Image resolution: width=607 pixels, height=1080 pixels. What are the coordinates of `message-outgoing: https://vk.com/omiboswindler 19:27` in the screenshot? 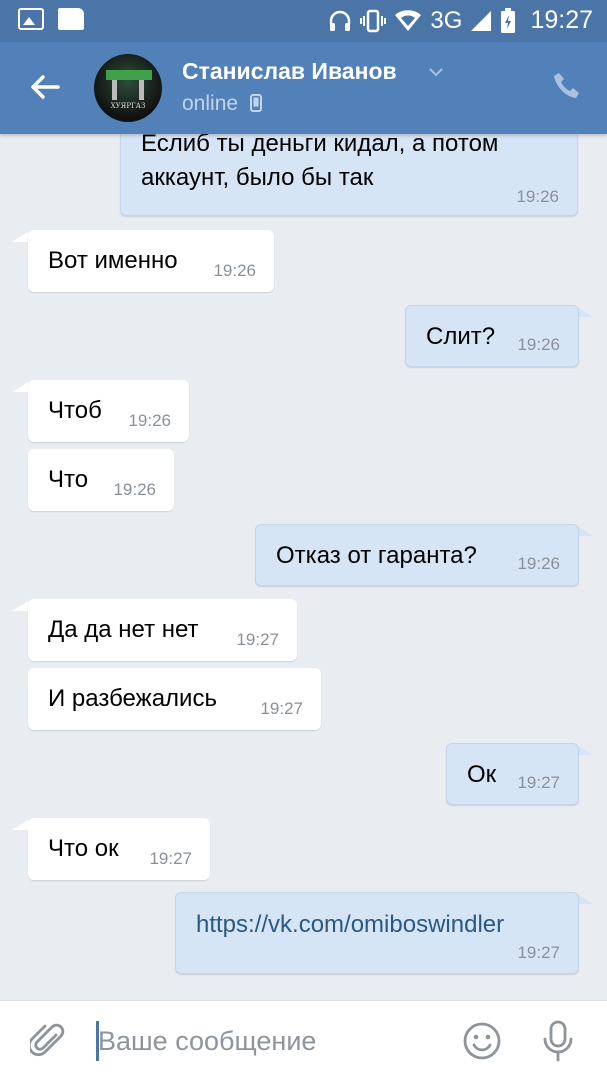 It's located at (377, 933).